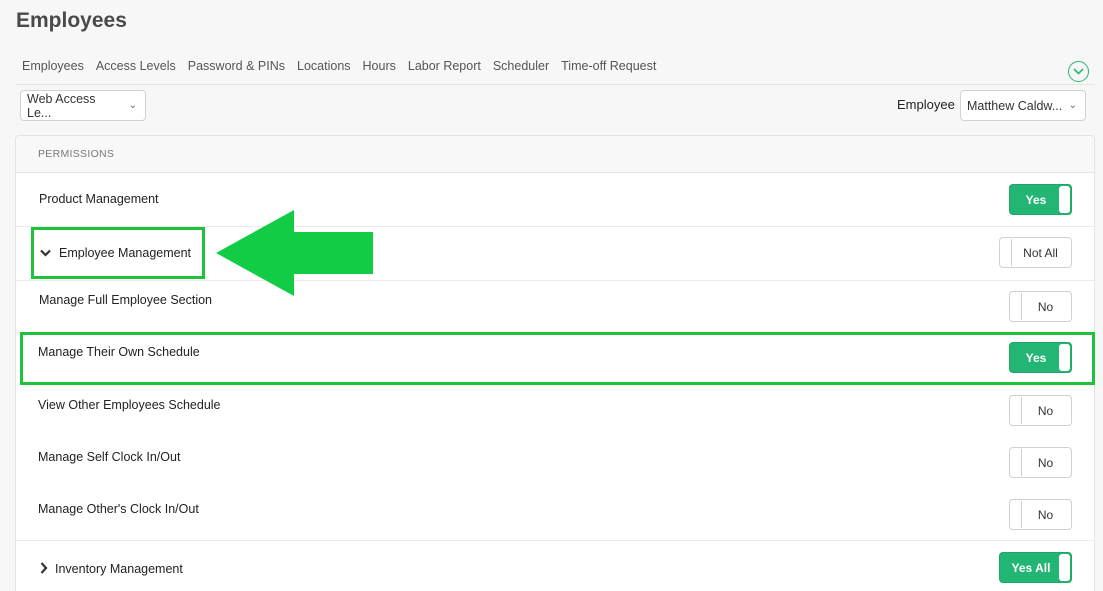 The height and width of the screenshot is (591, 1103). Describe the element at coordinates (555, 463) in the screenshot. I see `permission-row-manage-self-clock: Manage Self Clock In/Out No` at that location.